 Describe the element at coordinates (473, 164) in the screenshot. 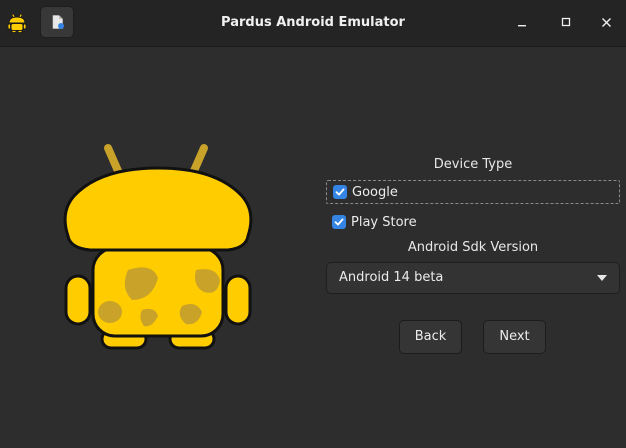

I see `device-type-label: Device Type` at that location.